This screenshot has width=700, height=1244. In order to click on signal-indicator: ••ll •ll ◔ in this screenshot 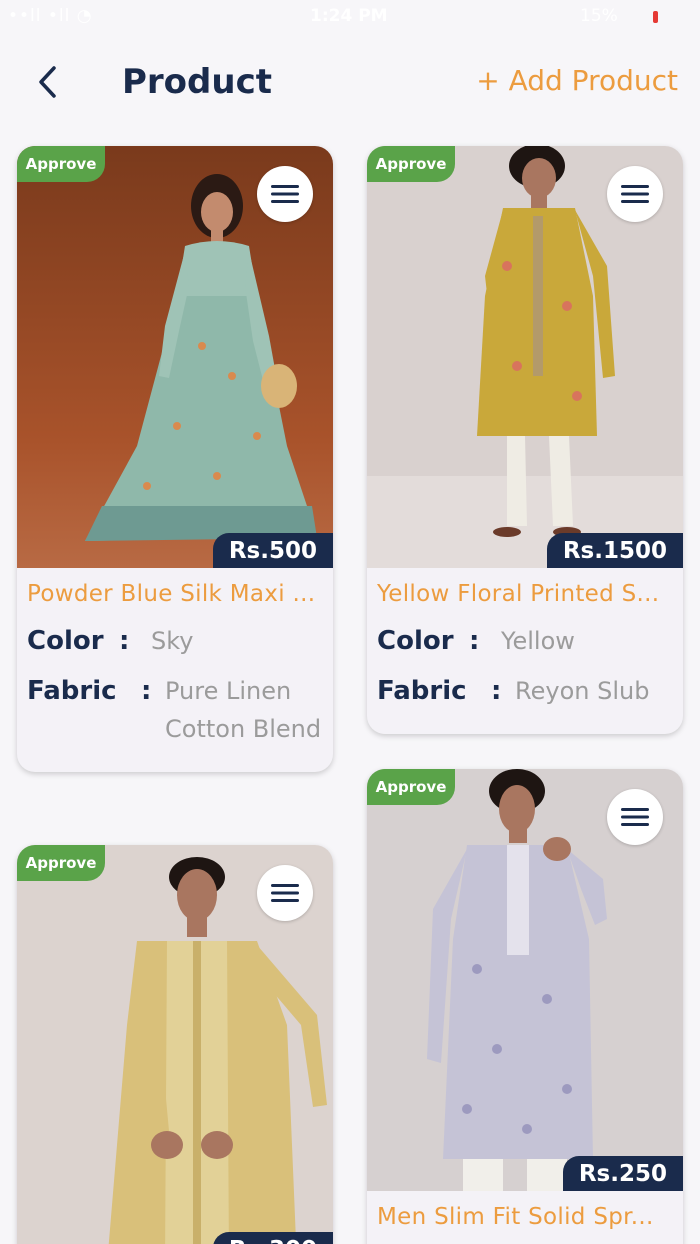, I will do `click(50, 16)`.